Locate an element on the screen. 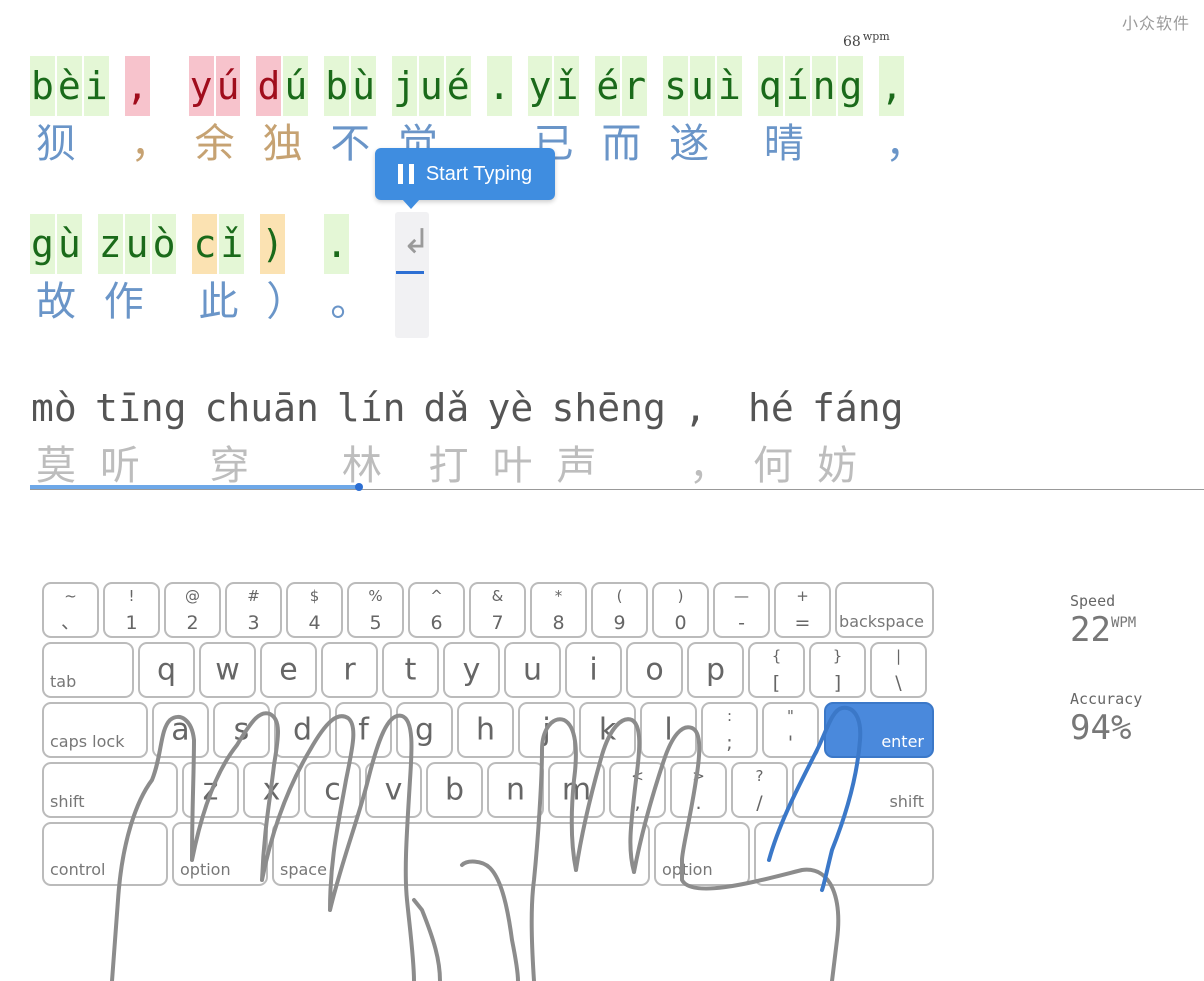 The image size is (1204, 981). accuracy-stat: Accuracy 94% is located at coordinates (1106, 719).